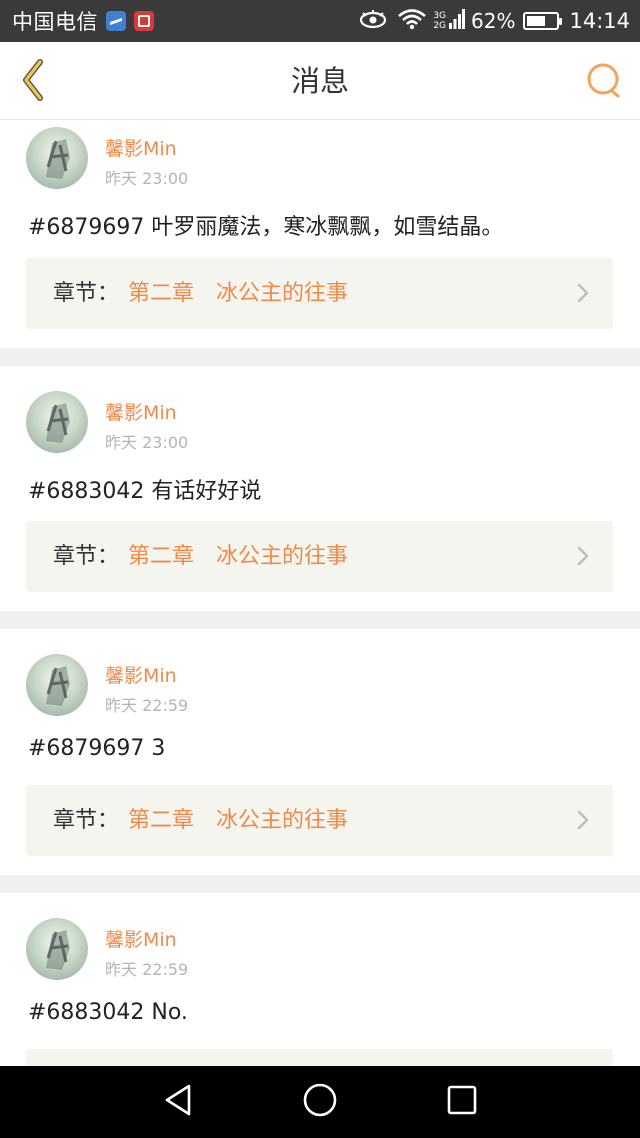  Describe the element at coordinates (599, 21) in the screenshot. I see `clock: 14:14` at that location.